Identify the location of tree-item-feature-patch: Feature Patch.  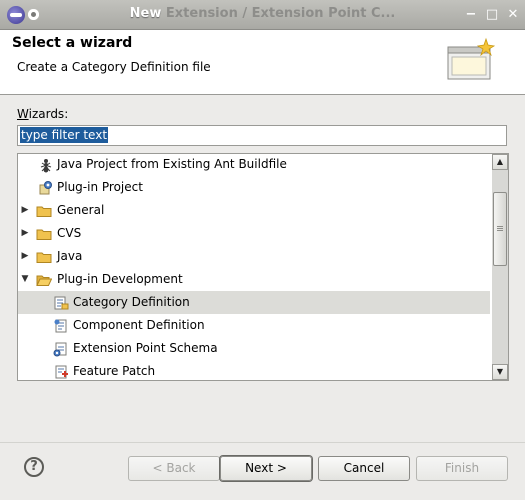
(254, 370).